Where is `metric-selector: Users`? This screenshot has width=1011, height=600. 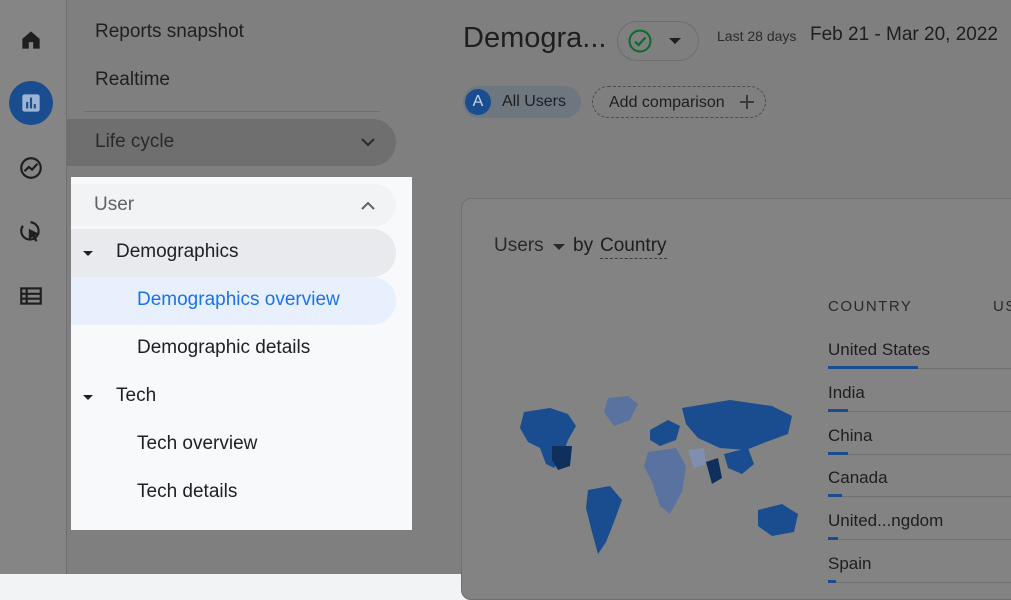 metric-selector: Users is located at coordinates (529, 246).